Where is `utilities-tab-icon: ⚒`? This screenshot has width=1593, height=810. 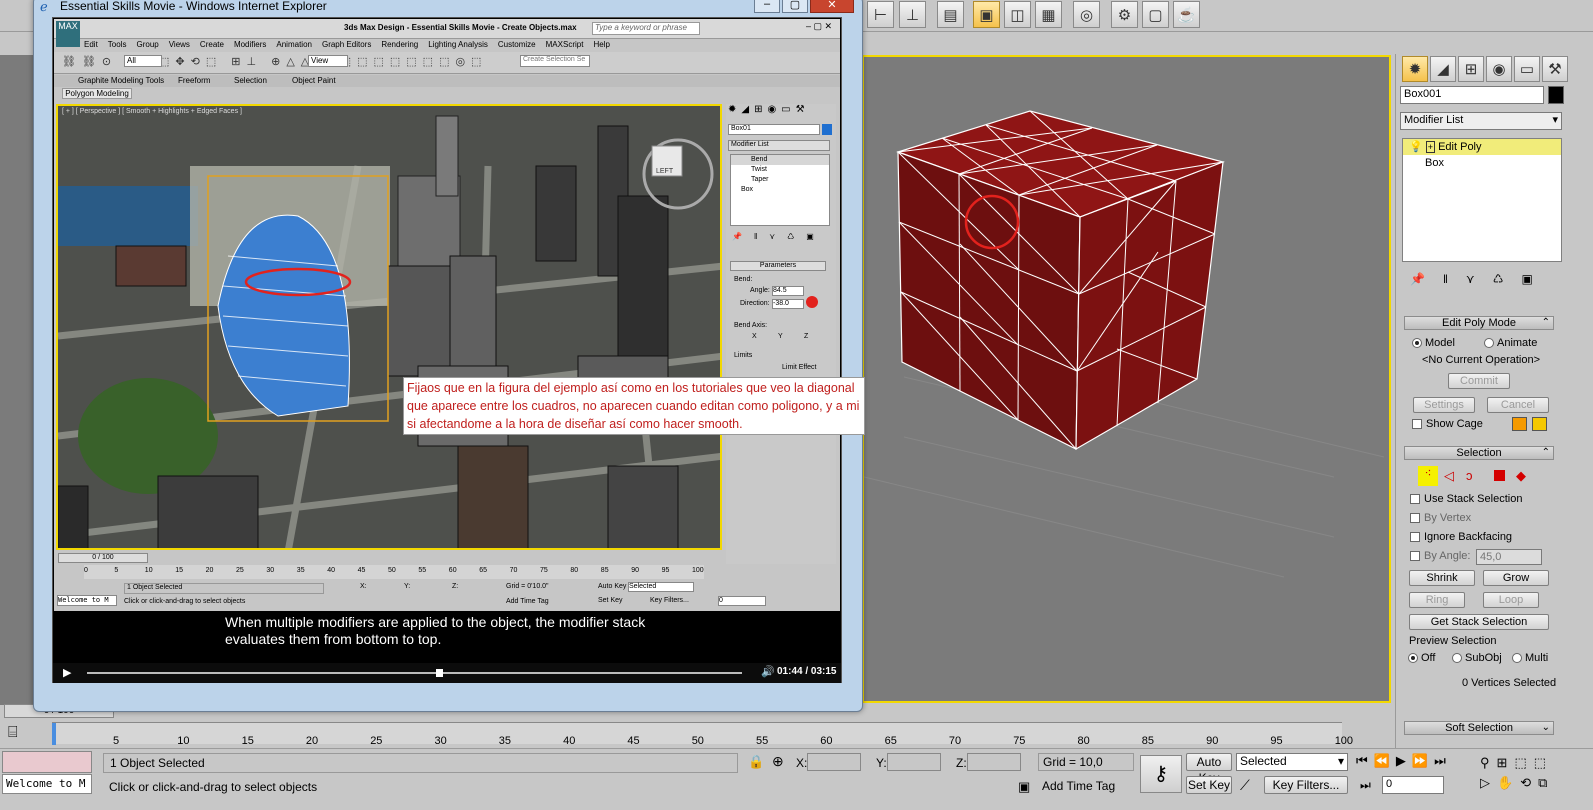 utilities-tab-icon: ⚒ is located at coordinates (1555, 69).